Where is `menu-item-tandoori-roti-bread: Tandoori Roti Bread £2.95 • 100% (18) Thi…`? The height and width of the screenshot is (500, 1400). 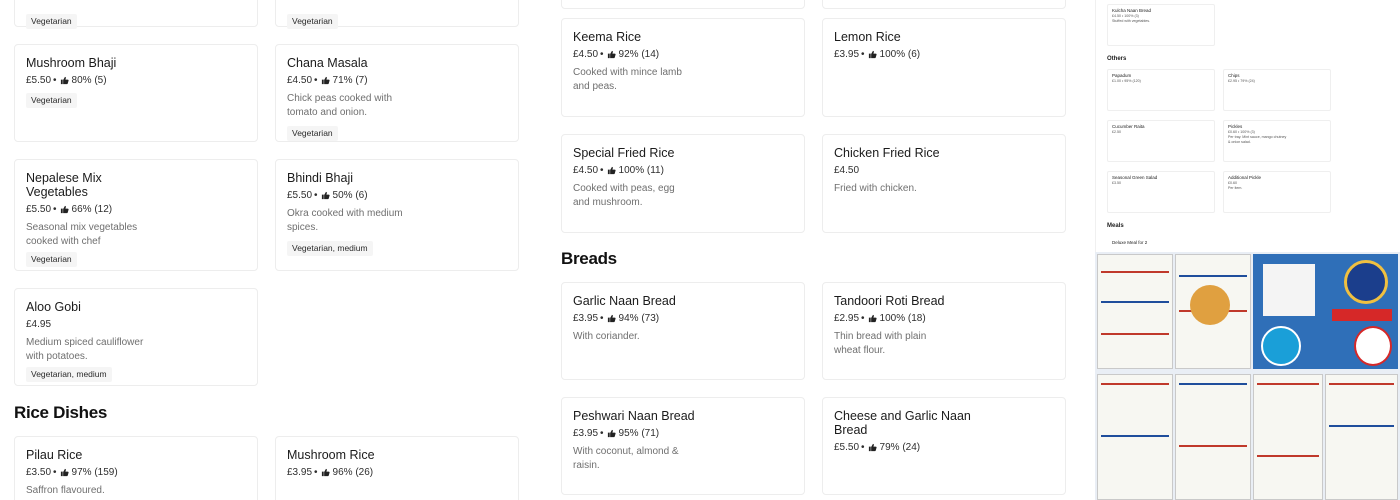
menu-item-tandoori-roti-bread: Tandoori Roti Bread £2.95 • 100% (18) Thi… is located at coordinates (944, 331).